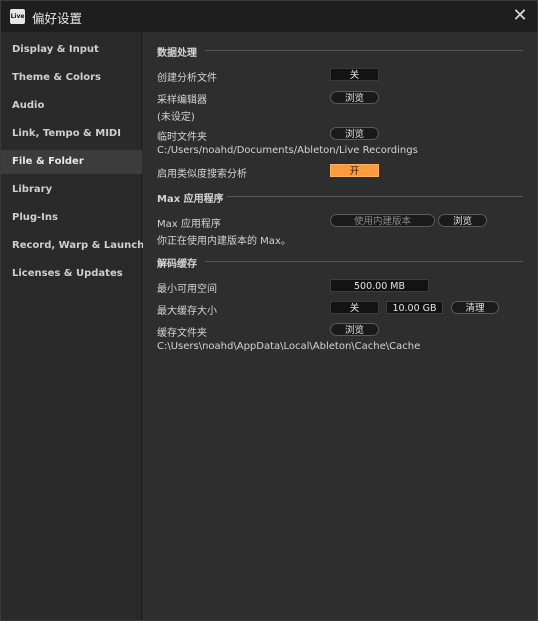  Describe the element at coordinates (71, 218) in the screenshot. I see `sidebar-item-plug-ins: Plug-Ins` at that location.